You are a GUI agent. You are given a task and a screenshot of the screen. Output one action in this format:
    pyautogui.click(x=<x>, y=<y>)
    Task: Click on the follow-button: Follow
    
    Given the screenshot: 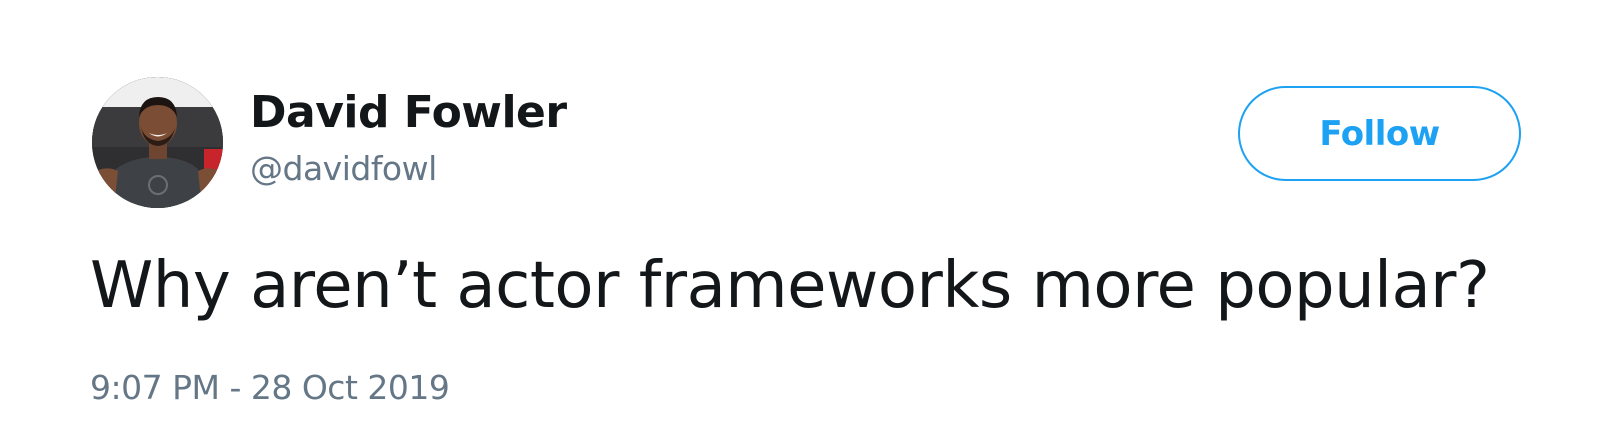 What is the action you would take?
    pyautogui.click(x=1379, y=133)
    